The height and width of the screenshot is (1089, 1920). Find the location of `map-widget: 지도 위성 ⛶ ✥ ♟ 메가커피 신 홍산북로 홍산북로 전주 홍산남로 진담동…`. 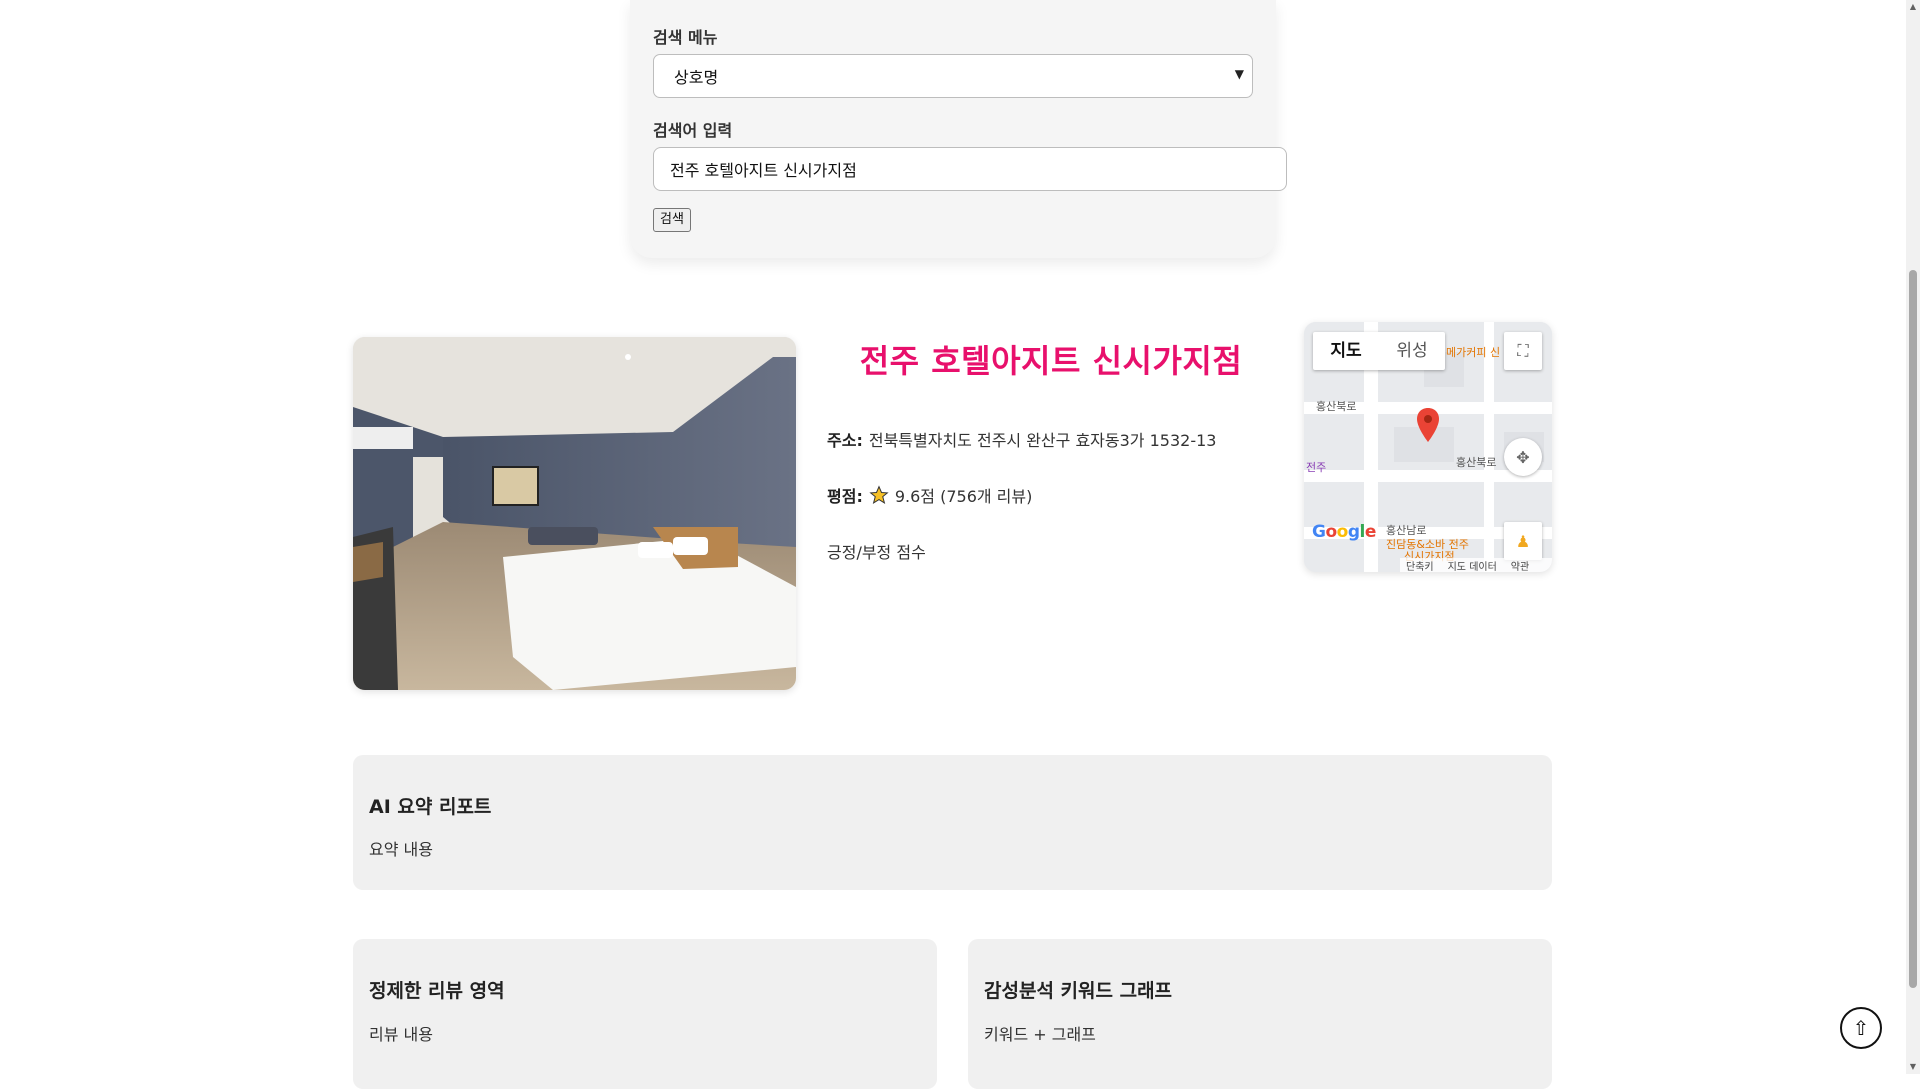

map-widget: 지도 위성 ⛶ ✥ ♟ 메가커피 신 홍산북로 홍산북로 전주 홍산남로 진담동… is located at coordinates (1428, 447).